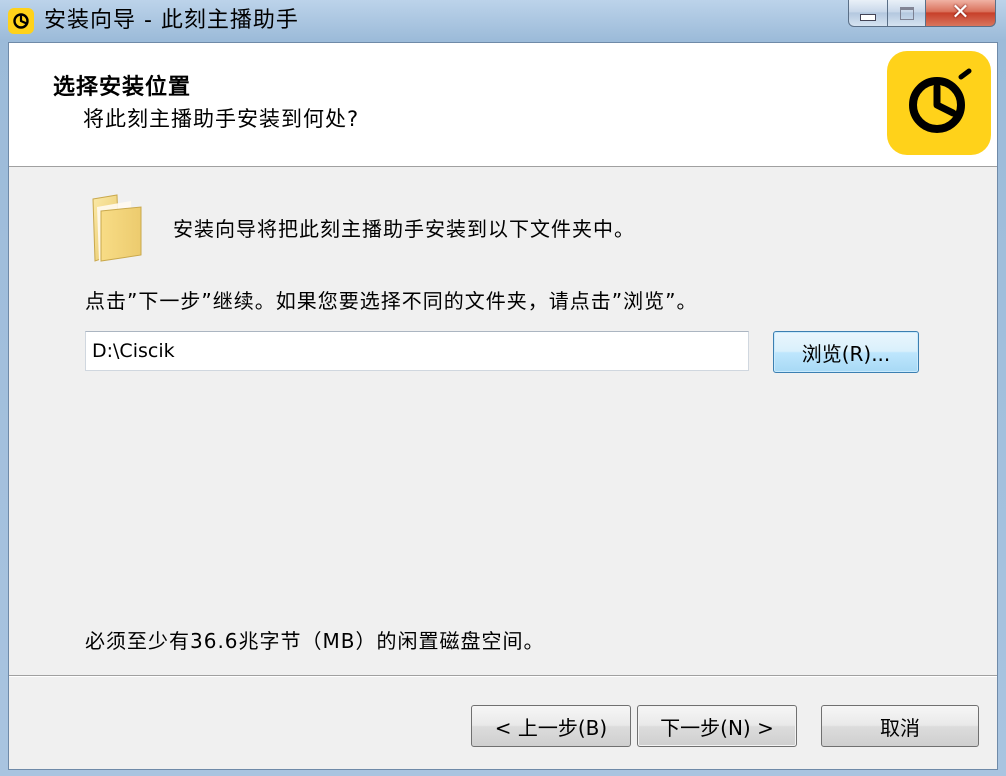  What do you see at coordinates (417, 351) in the screenshot?
I see `install-path-input` at bounding box center [417, 351].